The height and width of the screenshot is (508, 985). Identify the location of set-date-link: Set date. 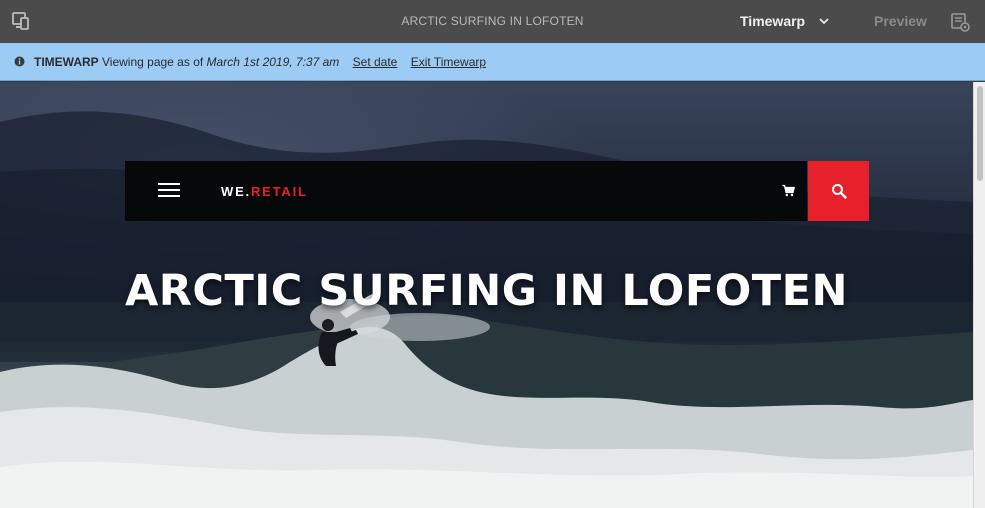
(375, 62).